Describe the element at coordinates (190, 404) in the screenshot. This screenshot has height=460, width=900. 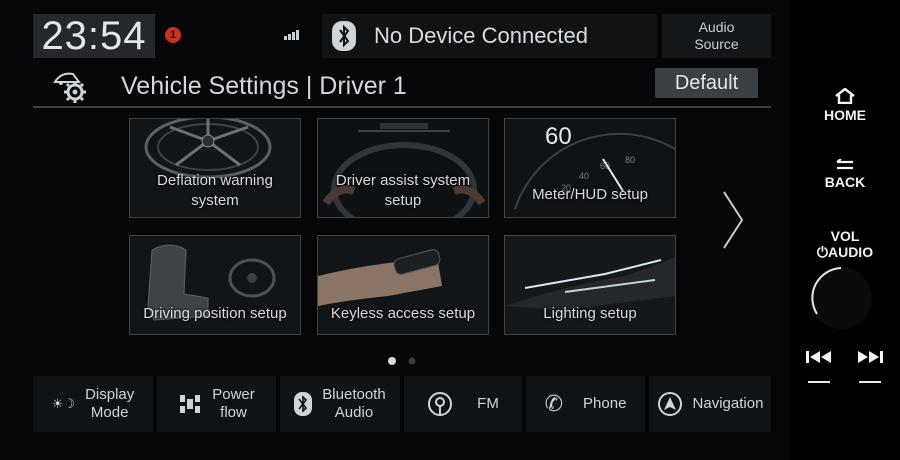
I see `power-flow-icon` at that location.